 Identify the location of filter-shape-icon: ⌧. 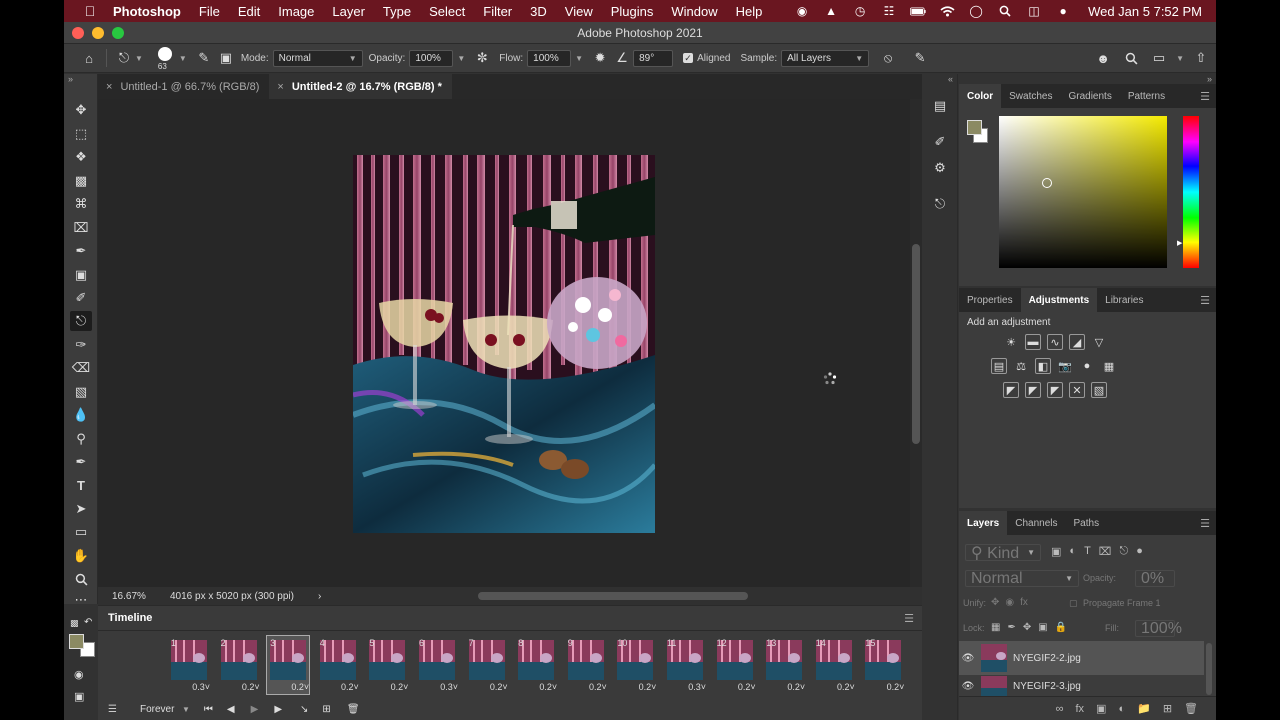
(1105, 551).